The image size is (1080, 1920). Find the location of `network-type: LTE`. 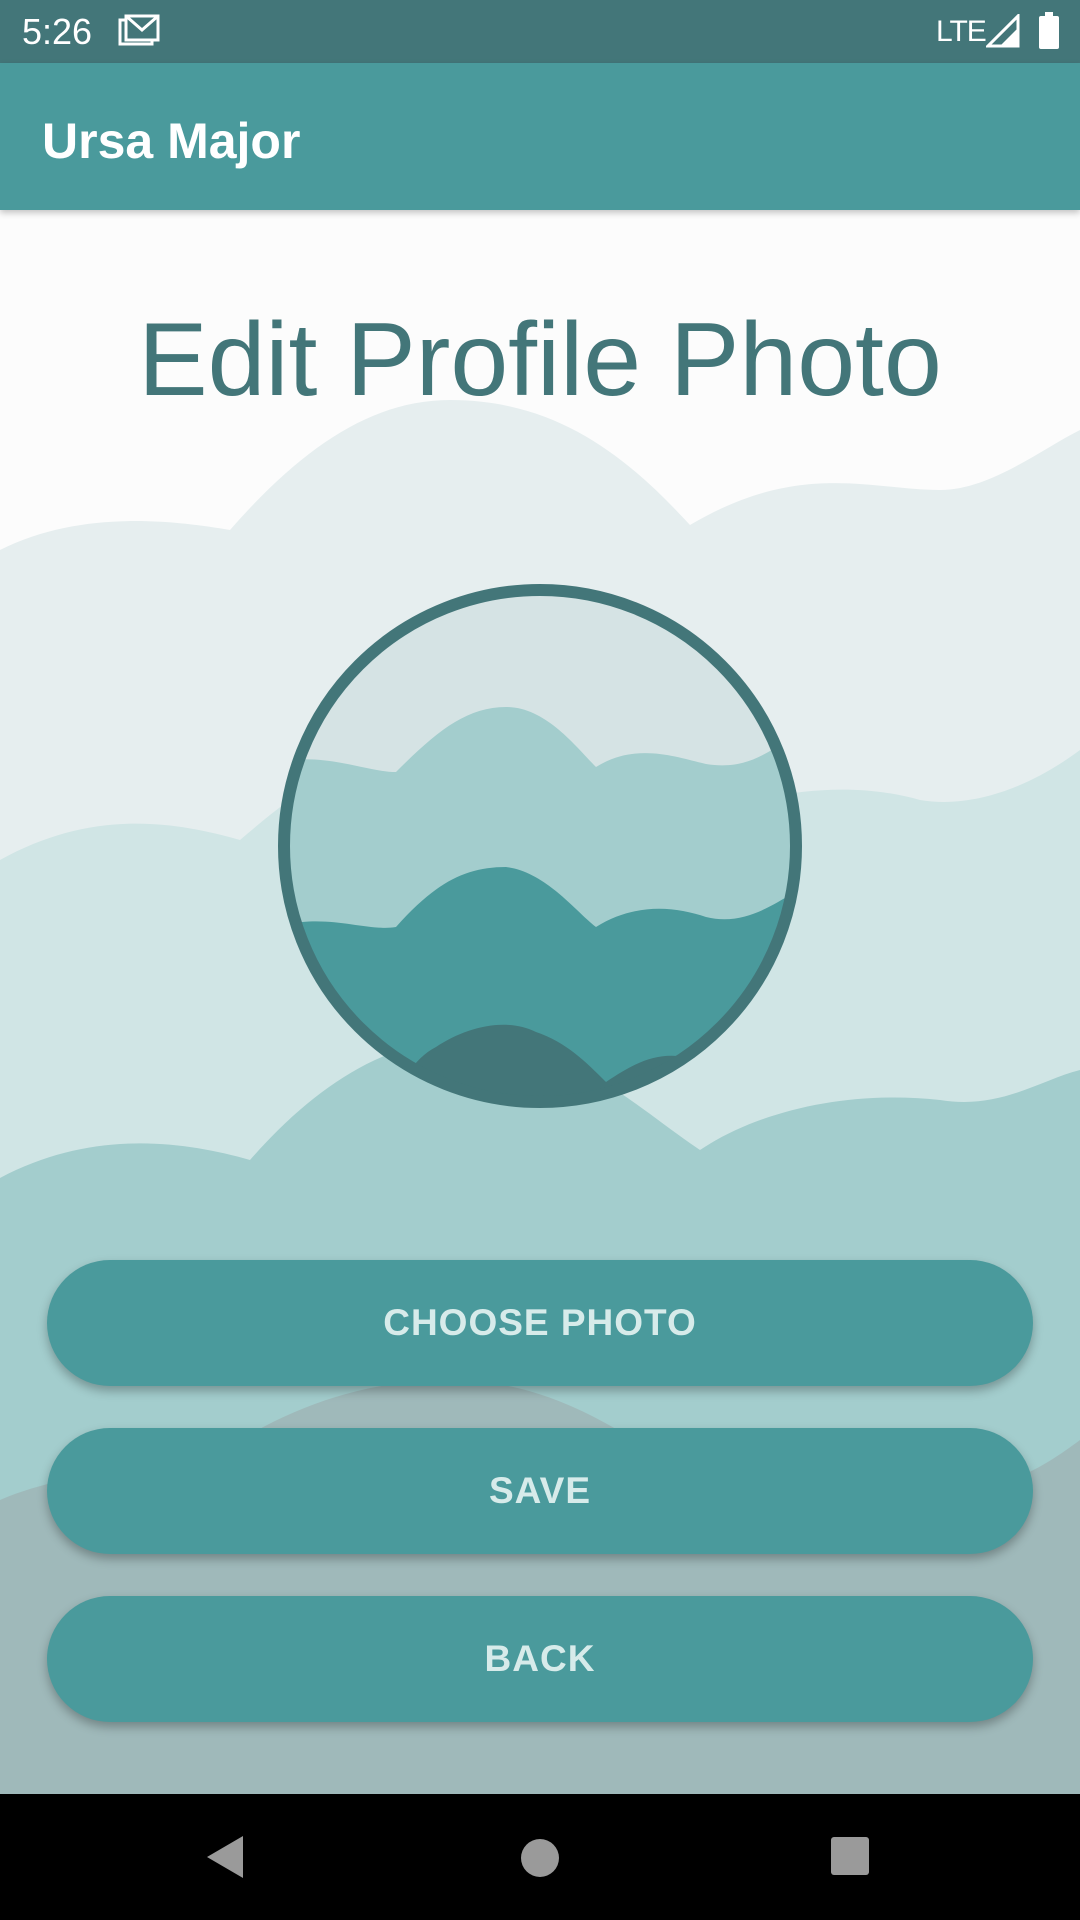

network-type: LTE is located at coordinates (961, 31).